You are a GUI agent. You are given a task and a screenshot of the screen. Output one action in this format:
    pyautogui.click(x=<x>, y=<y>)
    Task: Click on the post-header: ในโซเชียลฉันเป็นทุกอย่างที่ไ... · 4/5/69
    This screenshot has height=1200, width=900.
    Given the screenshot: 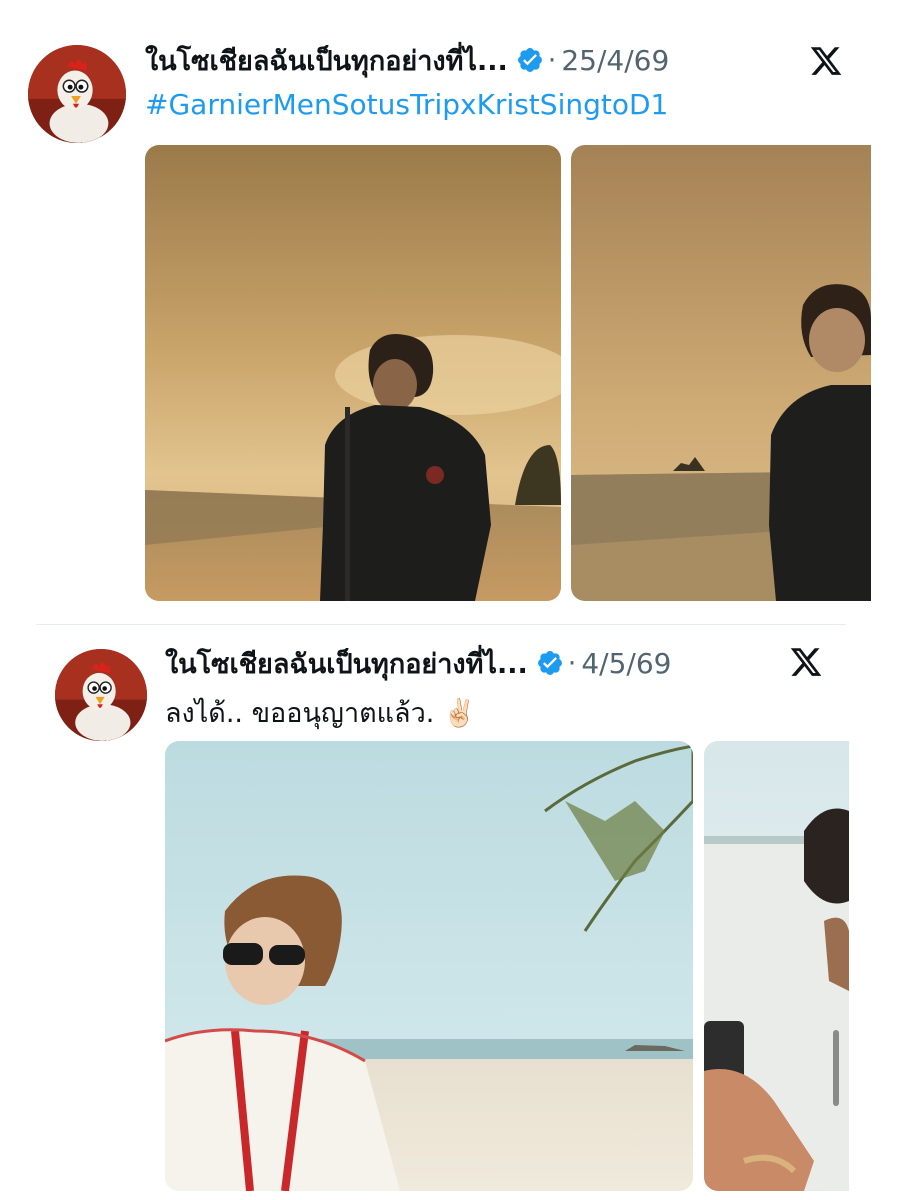 What is the action you would take?
    pyautogui.click(x=418, y=663)
    